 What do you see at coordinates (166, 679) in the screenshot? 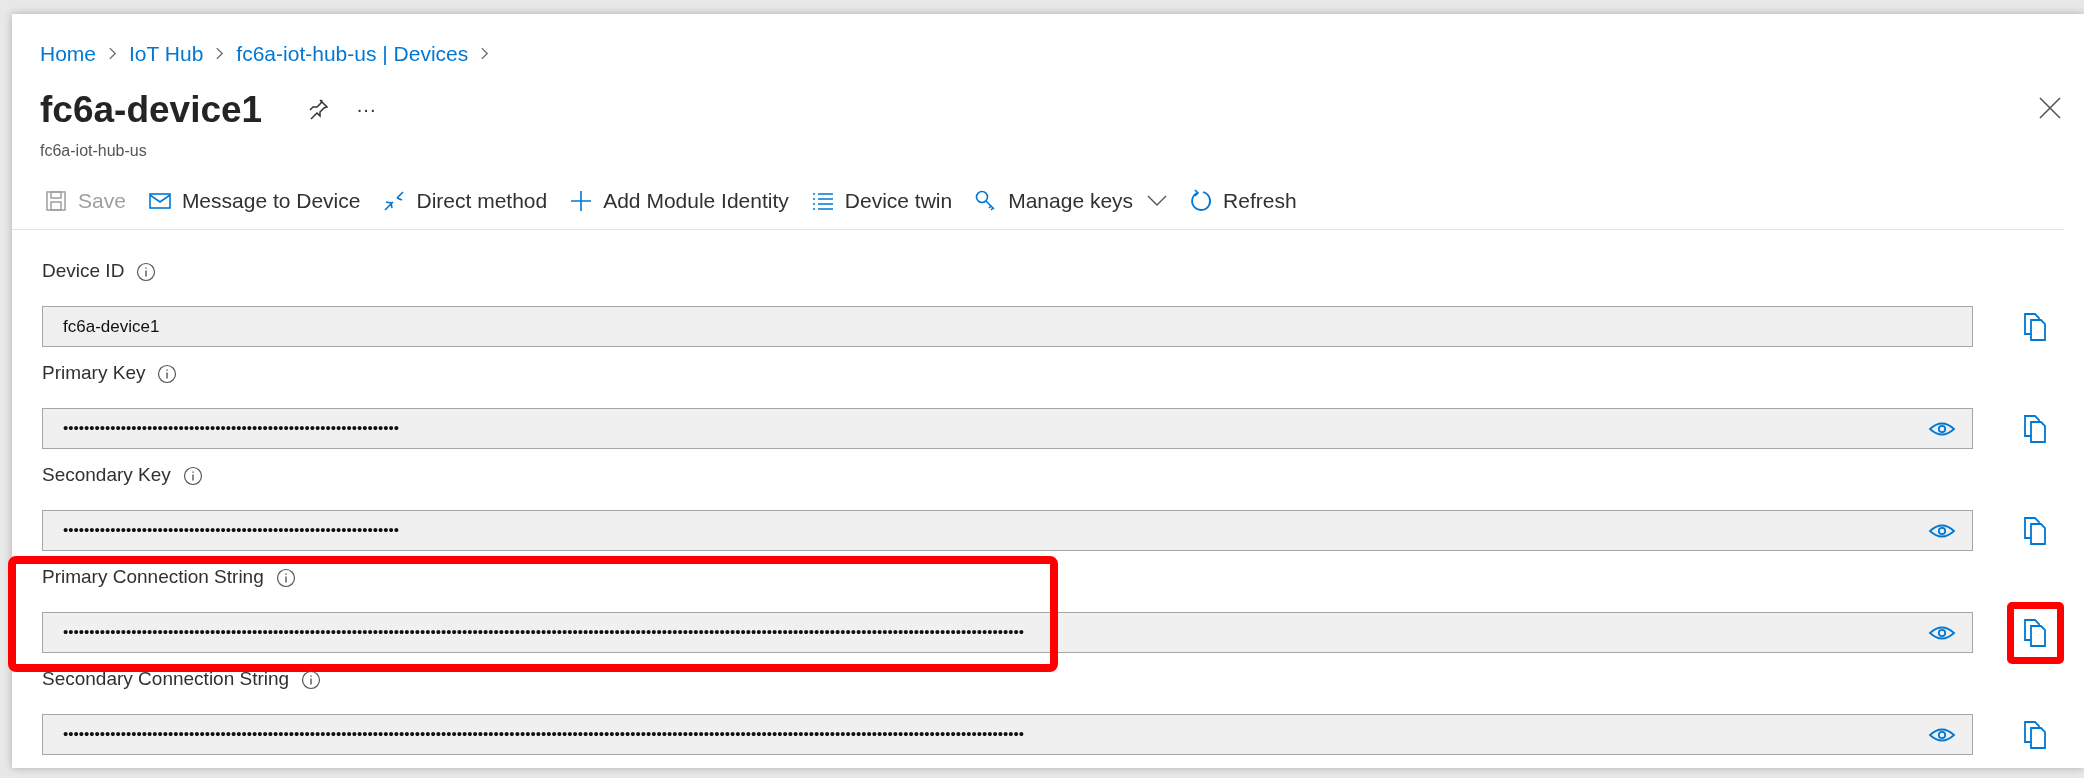
I see `field-label: Secondary Connection String` at bounding box center [166, 679].